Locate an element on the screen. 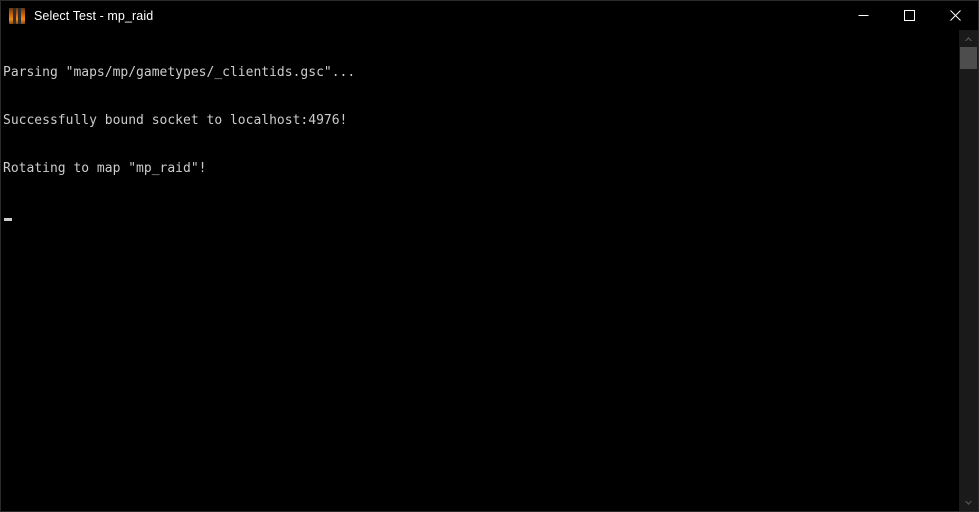  close-button is located at coordinates (955, 15).